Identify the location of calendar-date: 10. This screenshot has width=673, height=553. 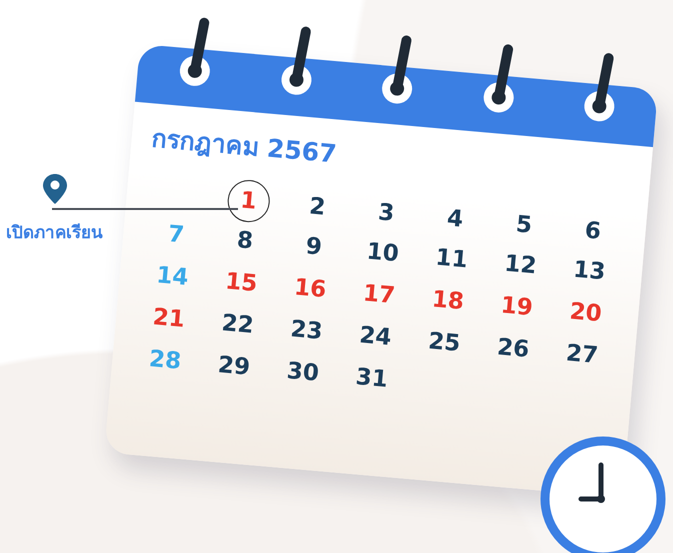
(383, 253).